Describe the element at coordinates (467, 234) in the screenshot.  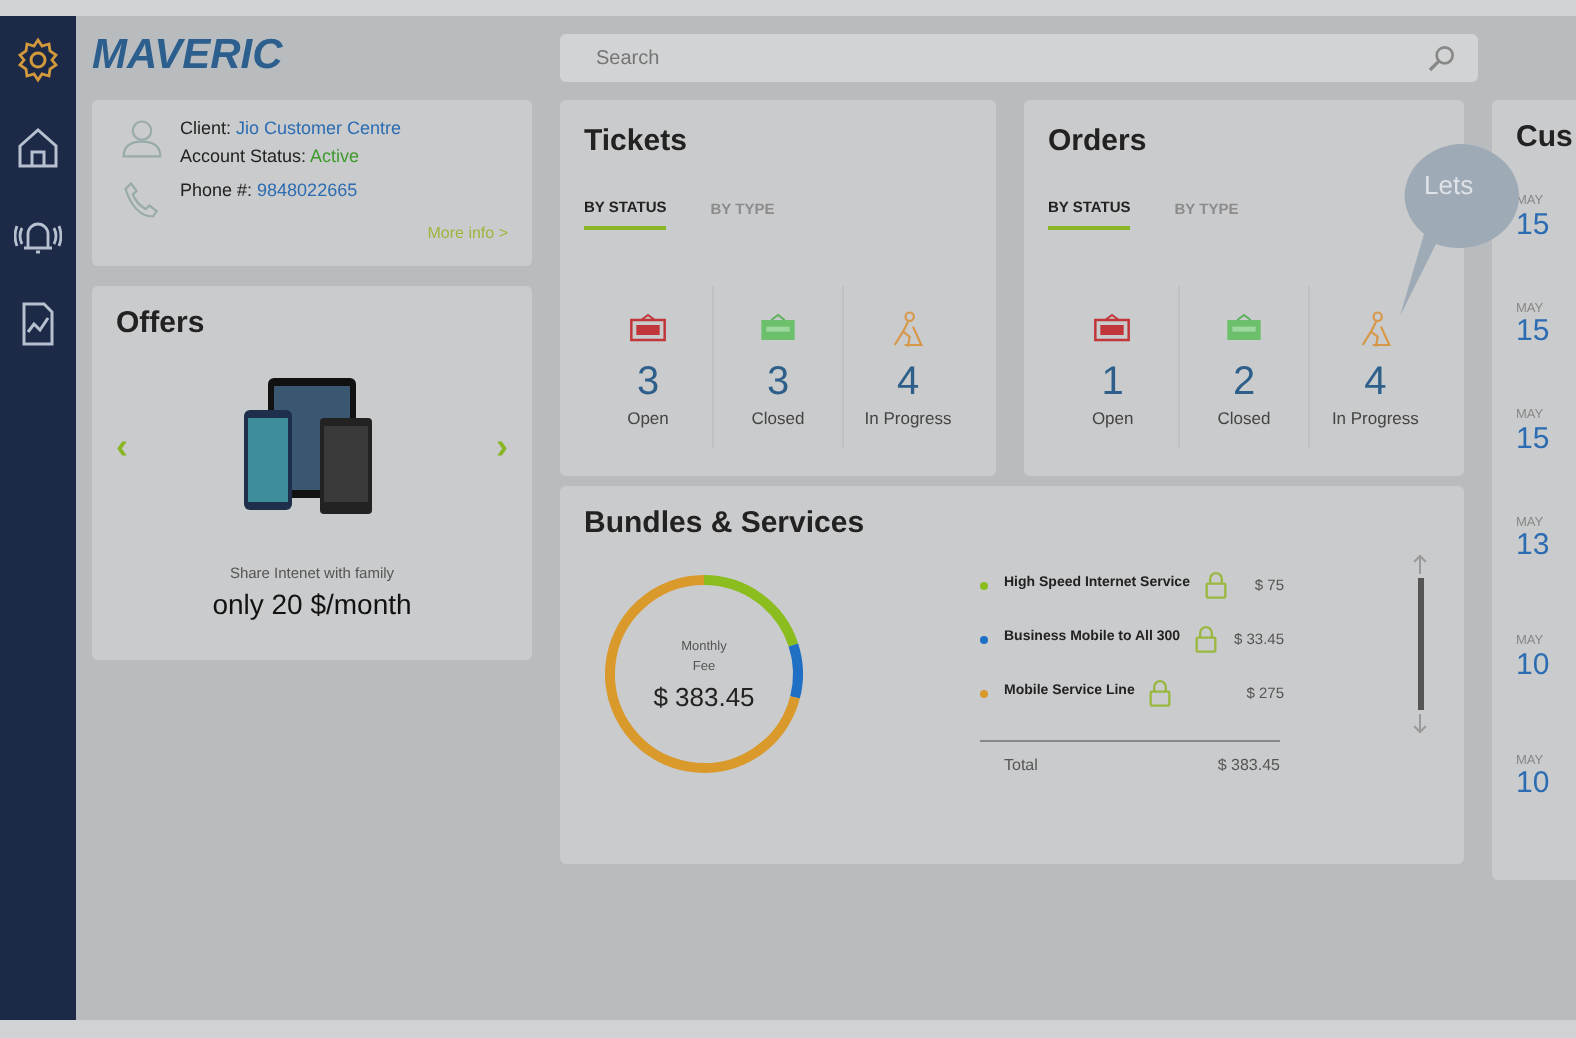
I see `more-info-link: More info >` at that location.